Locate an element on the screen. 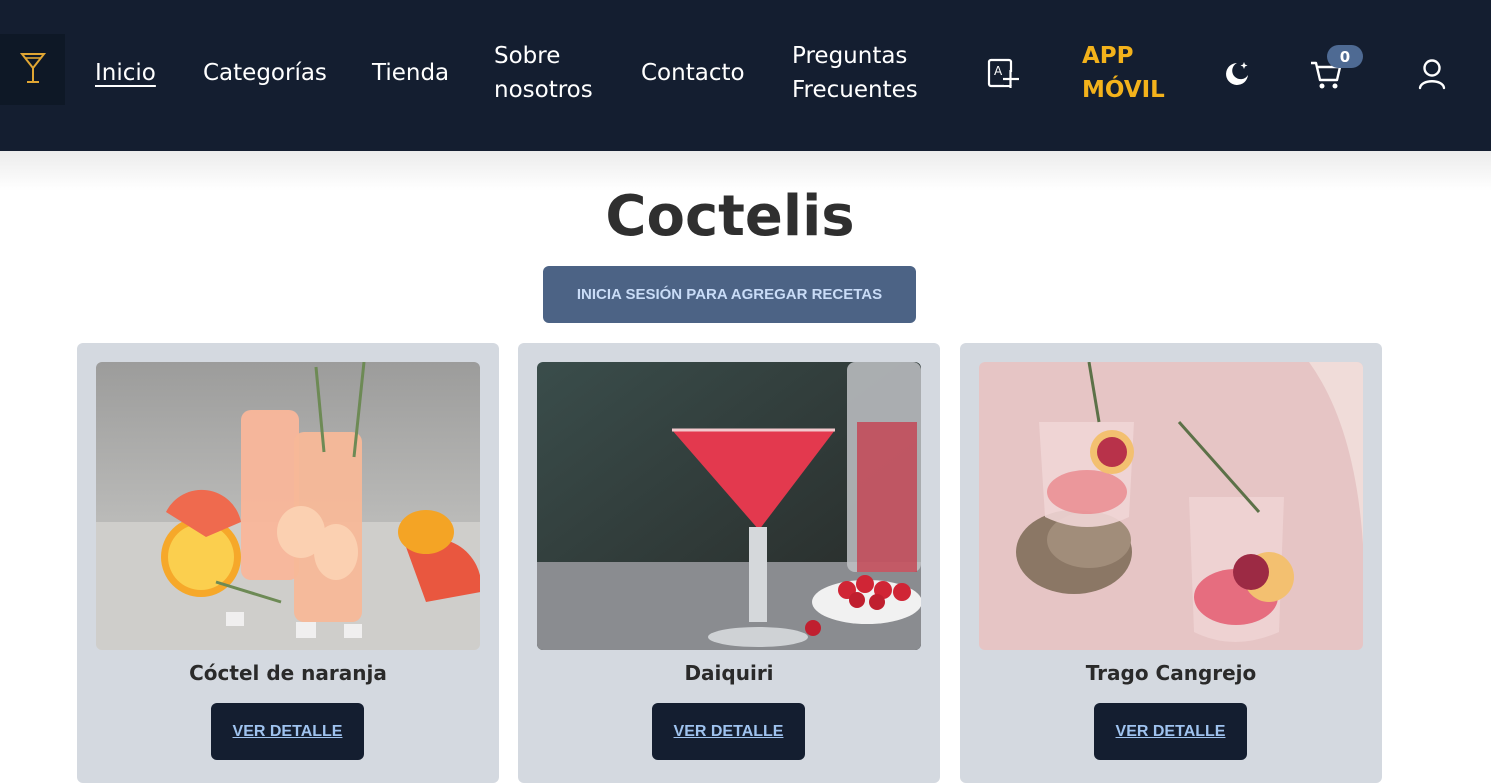 Image resolution: width=1491 pixels, height=783 pixels. translate-icon: A is located at coordinates (1004, 74).